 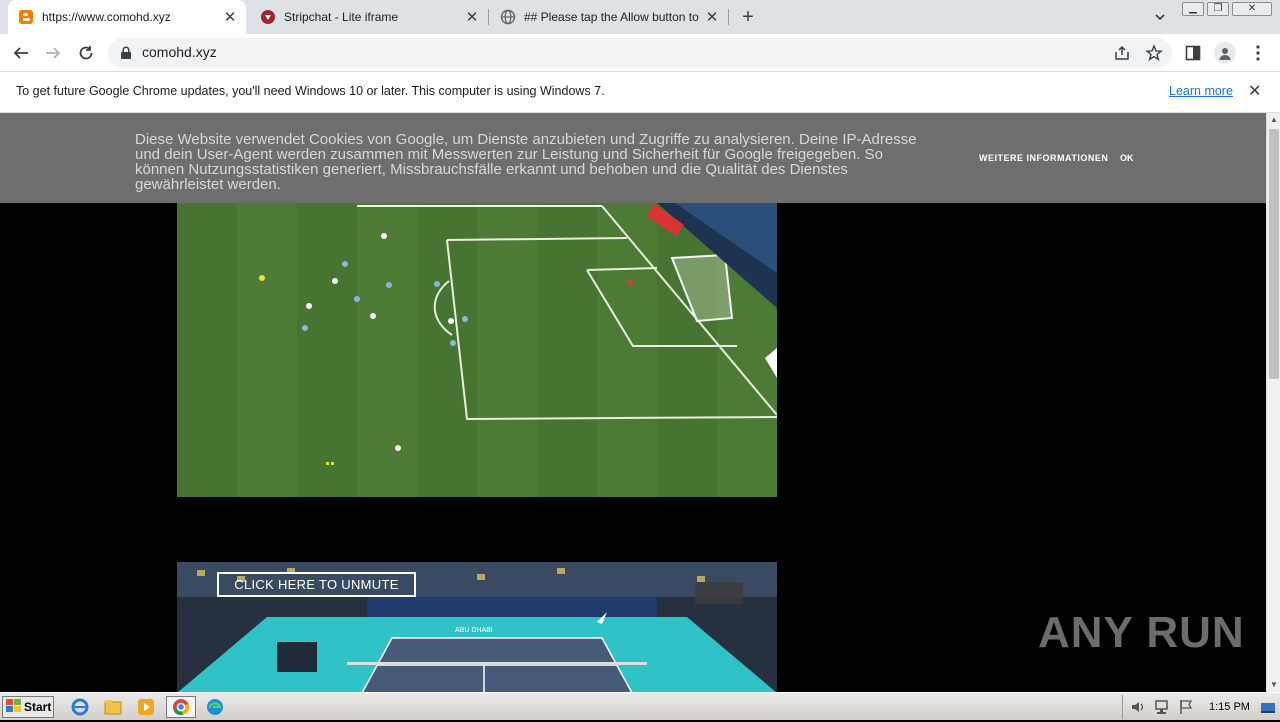 I want to click on windows-logo-icon, so click(x=15, y=707).